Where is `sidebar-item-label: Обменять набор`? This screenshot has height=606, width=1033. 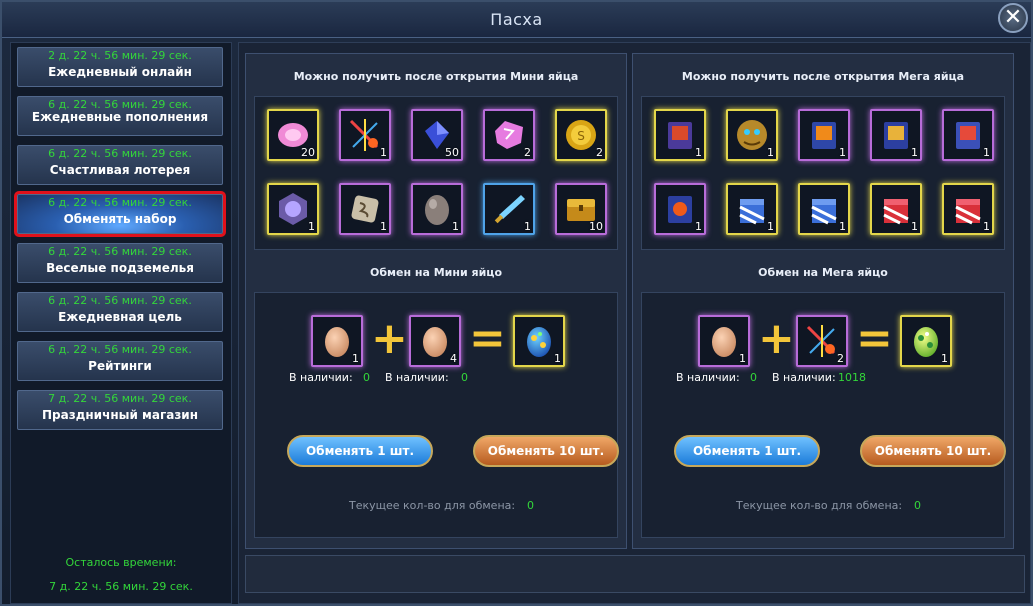
sidebar-item-label: Обменять набор is located at coordinates (120, 219).